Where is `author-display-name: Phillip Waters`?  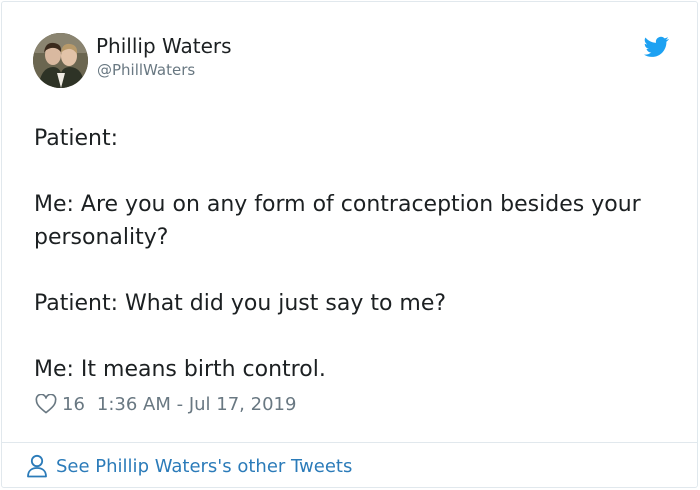 author-display-name: Phillip Waters is located at coordinates (164, 46).